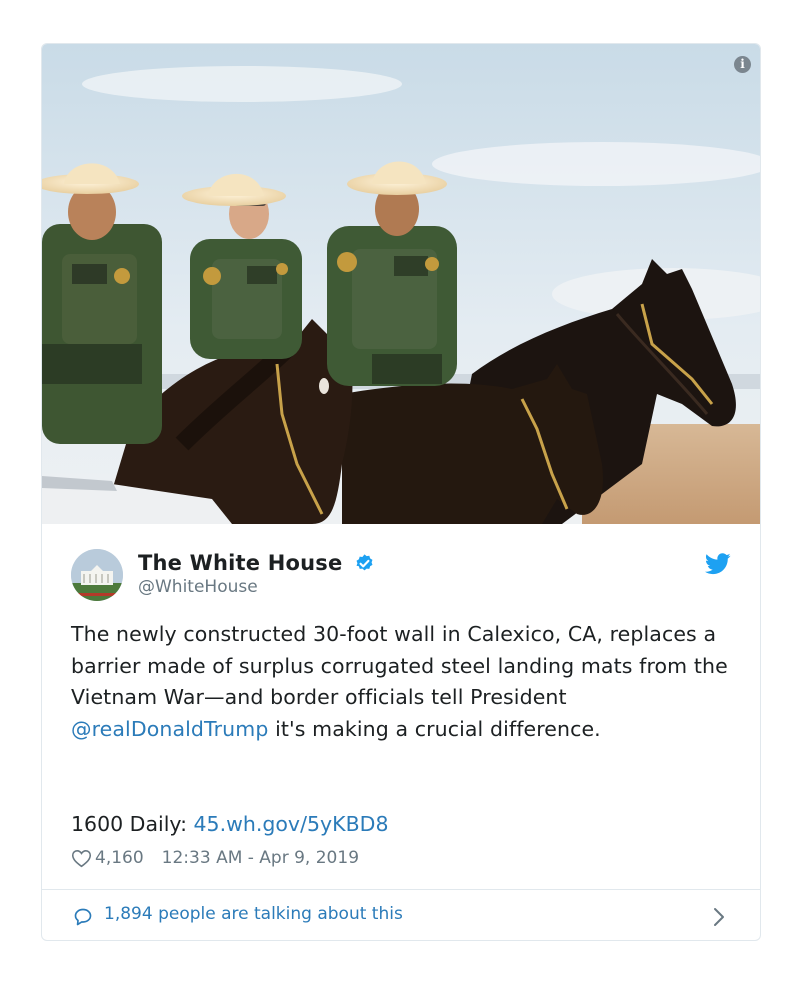 The height and width of the screenshot is (983, 799). Describe the element at coordinates (83, 917) in the screenshot. I see `speech-bubble-icon` at that location.